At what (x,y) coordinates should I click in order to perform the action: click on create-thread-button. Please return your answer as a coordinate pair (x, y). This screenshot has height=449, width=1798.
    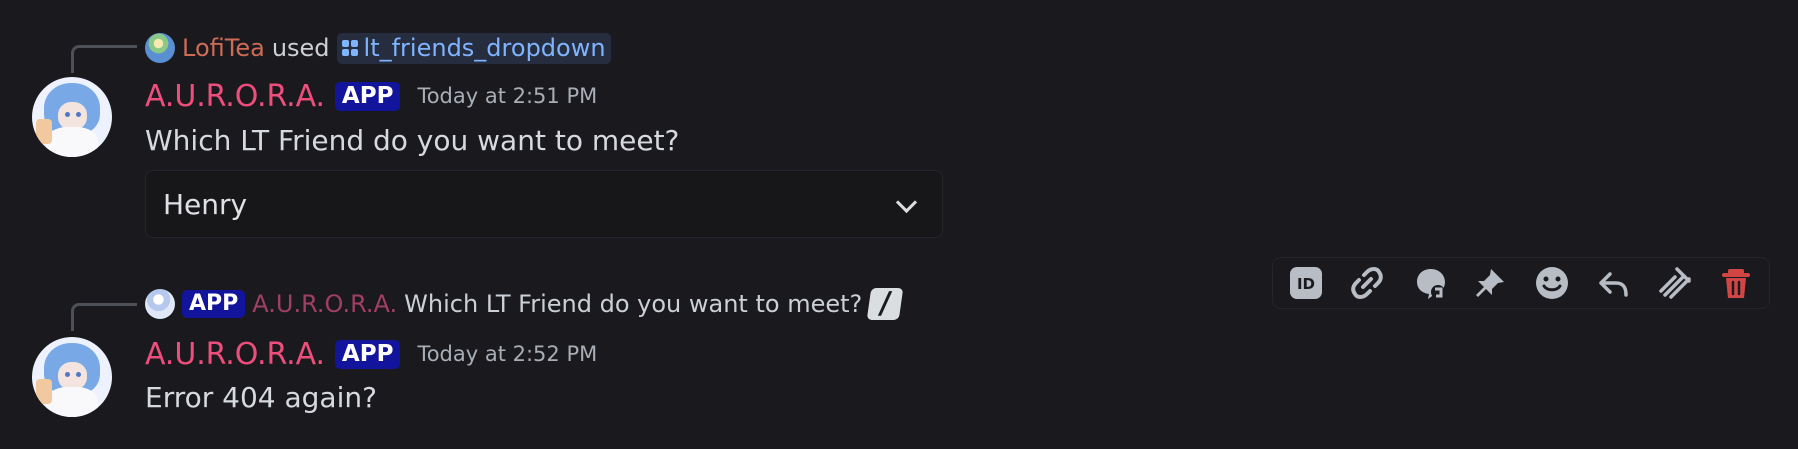
    Looking at the image, I should click on (1429, 283).